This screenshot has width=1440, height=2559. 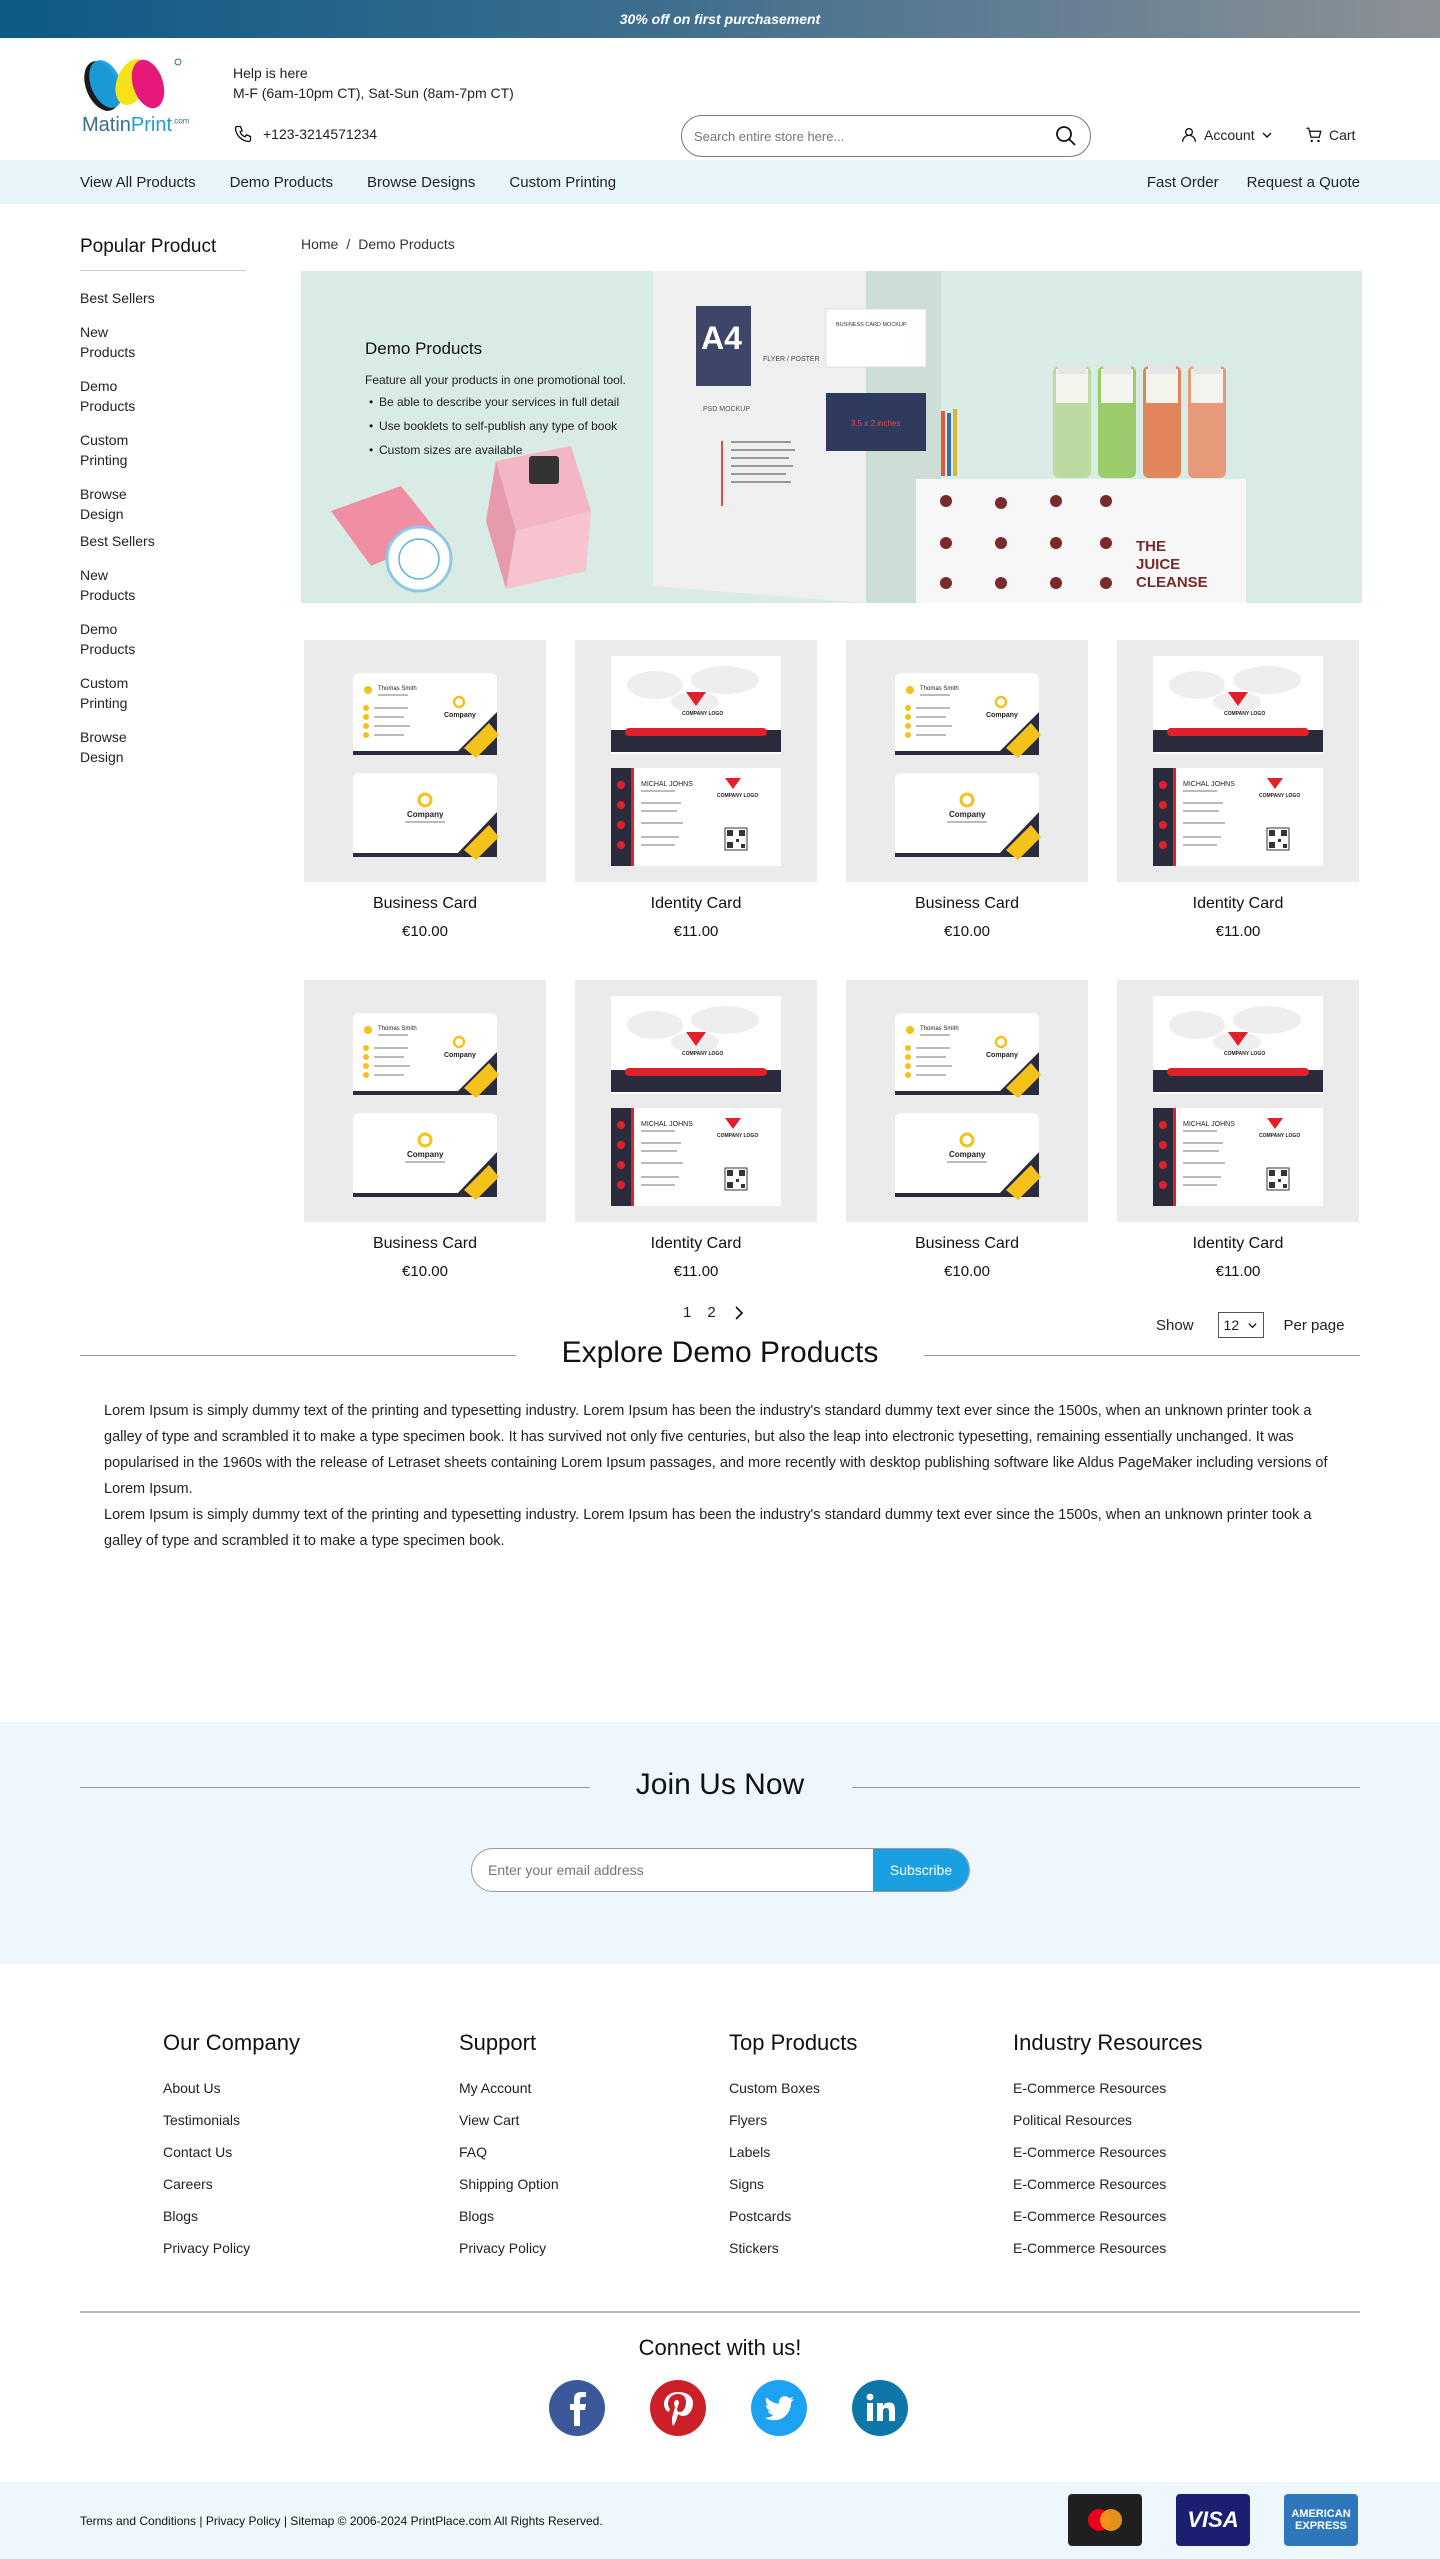 What do you see at coordinates (720, 2347) in the screenshot?
I see `connect-title: Connect with us!` at bounding box center [720, 2347].